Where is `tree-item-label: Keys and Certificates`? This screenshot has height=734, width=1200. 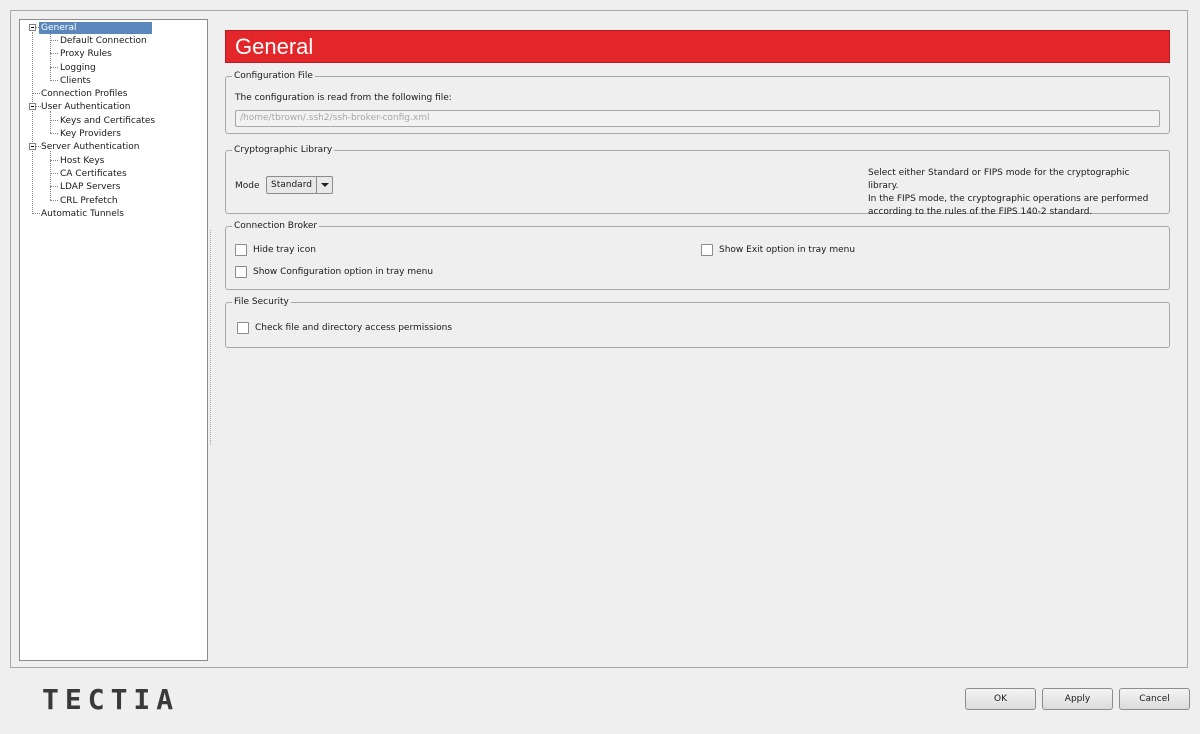
tree-item-label: Keys and Certificates is located at coordinates (108, 121).